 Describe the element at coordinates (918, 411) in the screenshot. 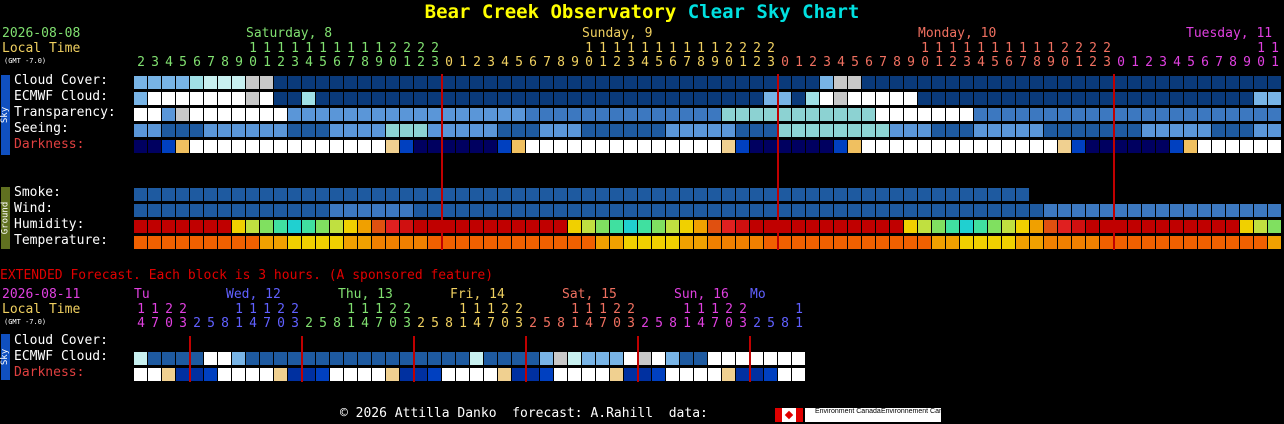

I see `agency-french: Environnement Canada` at that location.